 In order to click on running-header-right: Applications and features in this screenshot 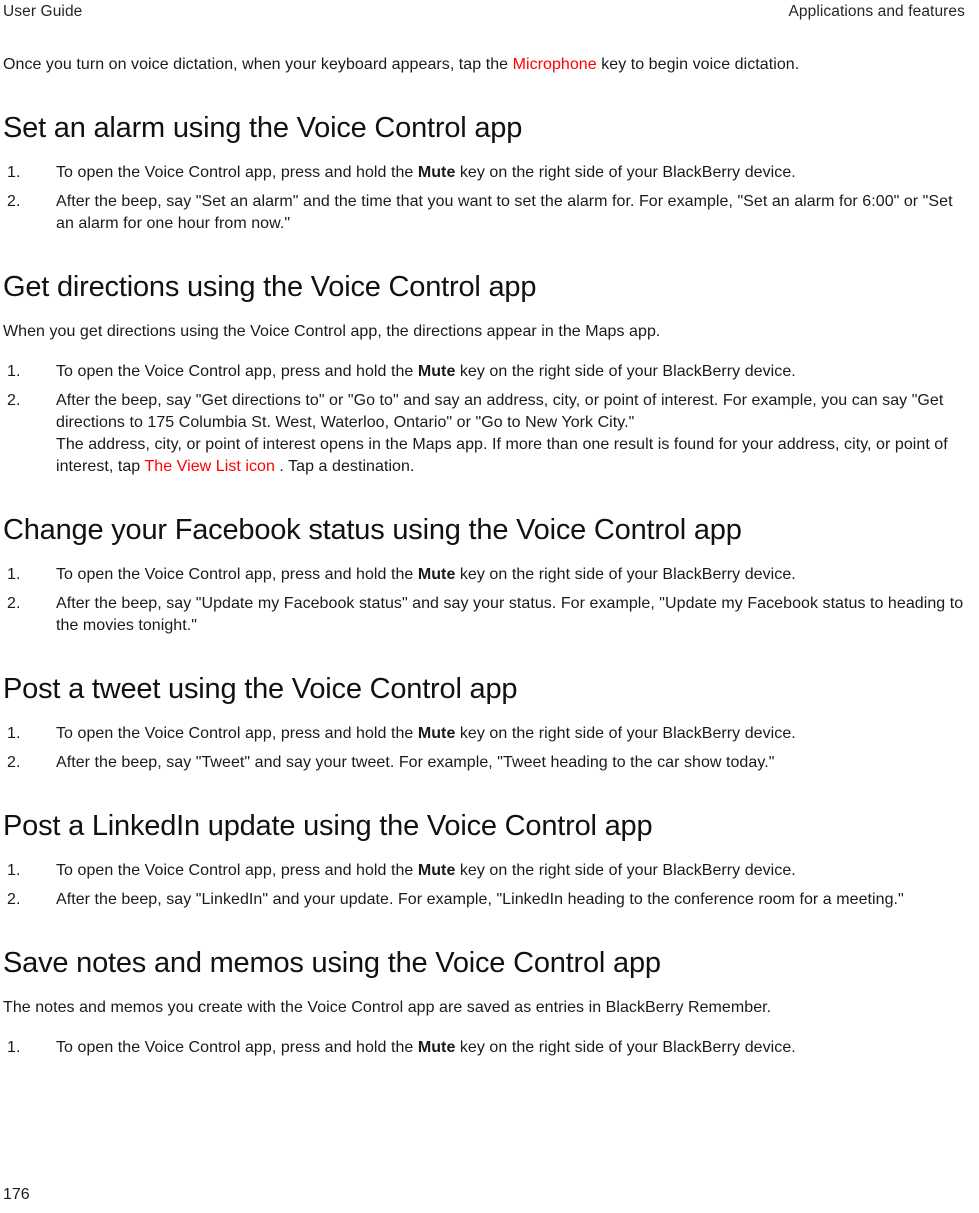, I will do `click(876, 11)`.